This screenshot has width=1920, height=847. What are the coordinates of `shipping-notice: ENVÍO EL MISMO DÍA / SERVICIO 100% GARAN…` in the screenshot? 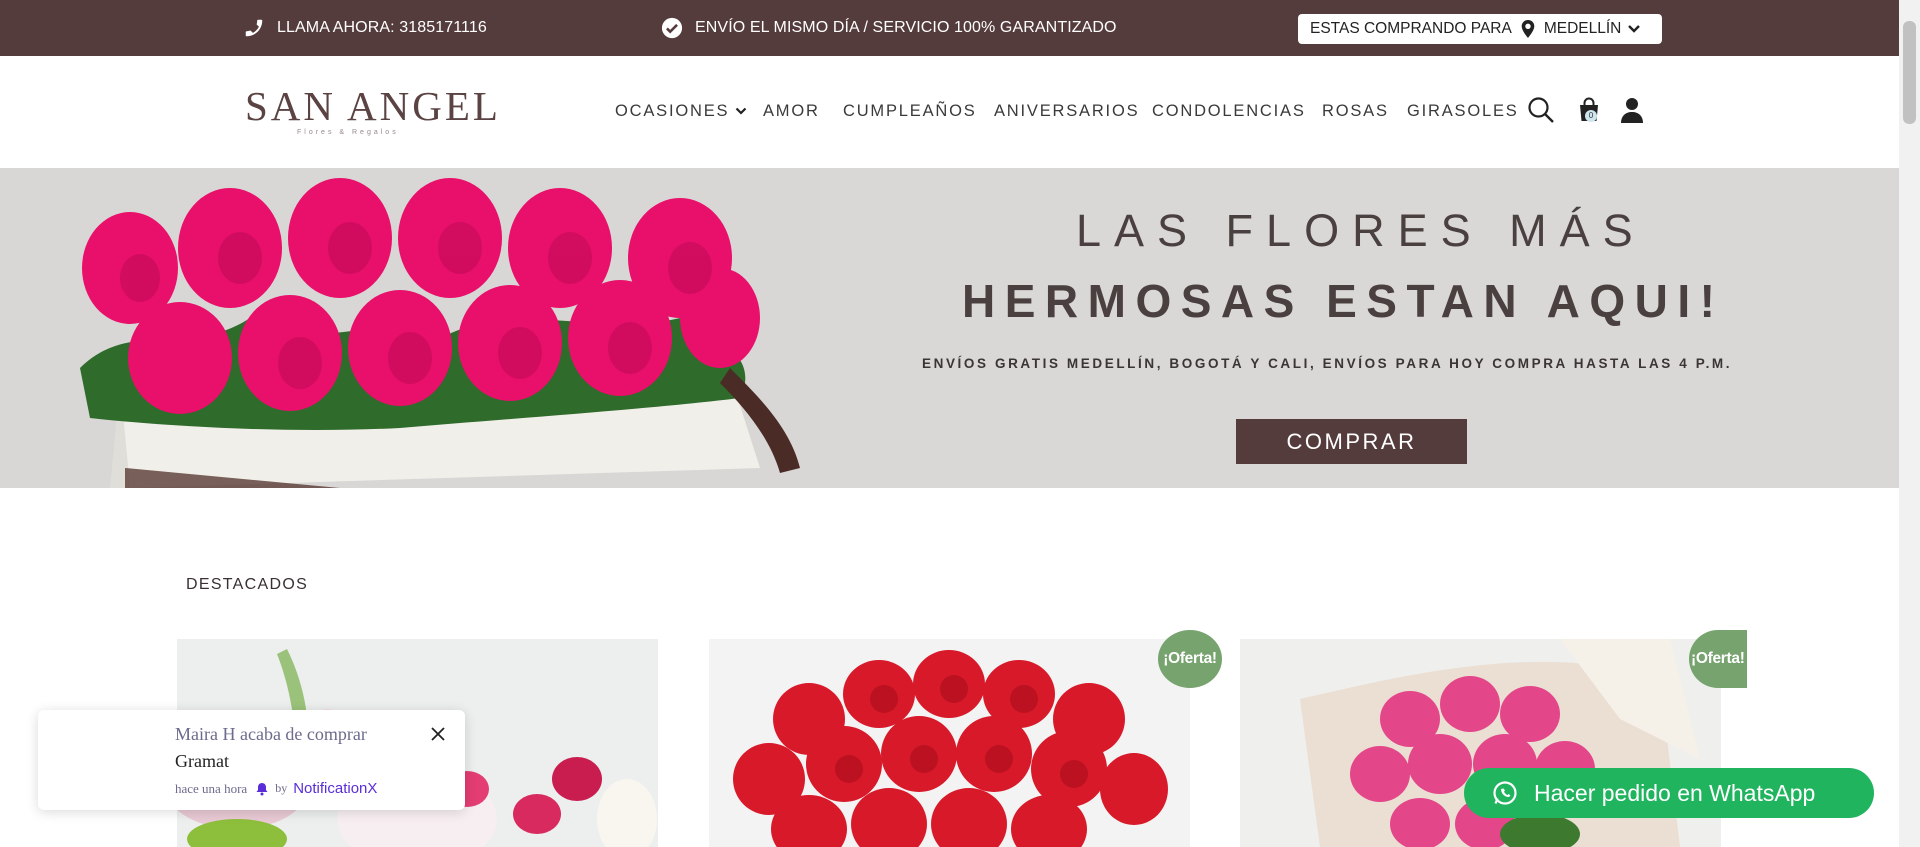 It's located at (889, 28).